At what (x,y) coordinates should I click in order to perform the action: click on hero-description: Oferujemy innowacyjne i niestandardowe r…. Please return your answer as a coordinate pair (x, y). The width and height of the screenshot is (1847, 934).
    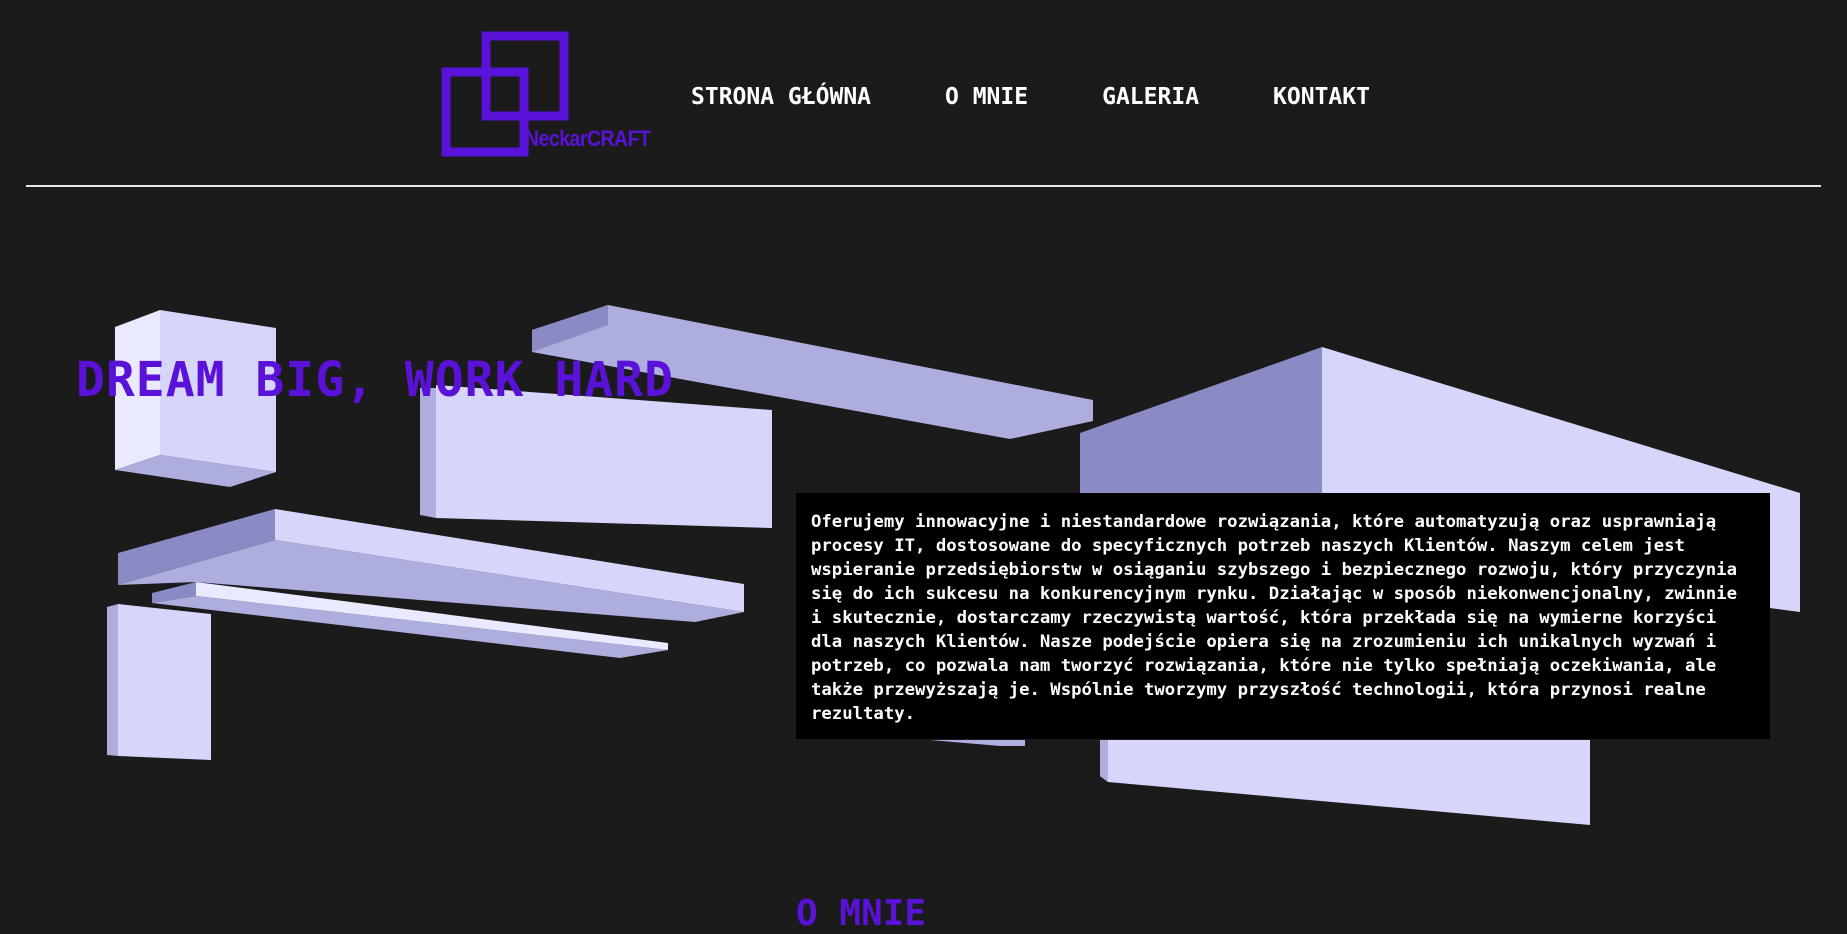
    Looking at the image, I should click on (1274, 618).